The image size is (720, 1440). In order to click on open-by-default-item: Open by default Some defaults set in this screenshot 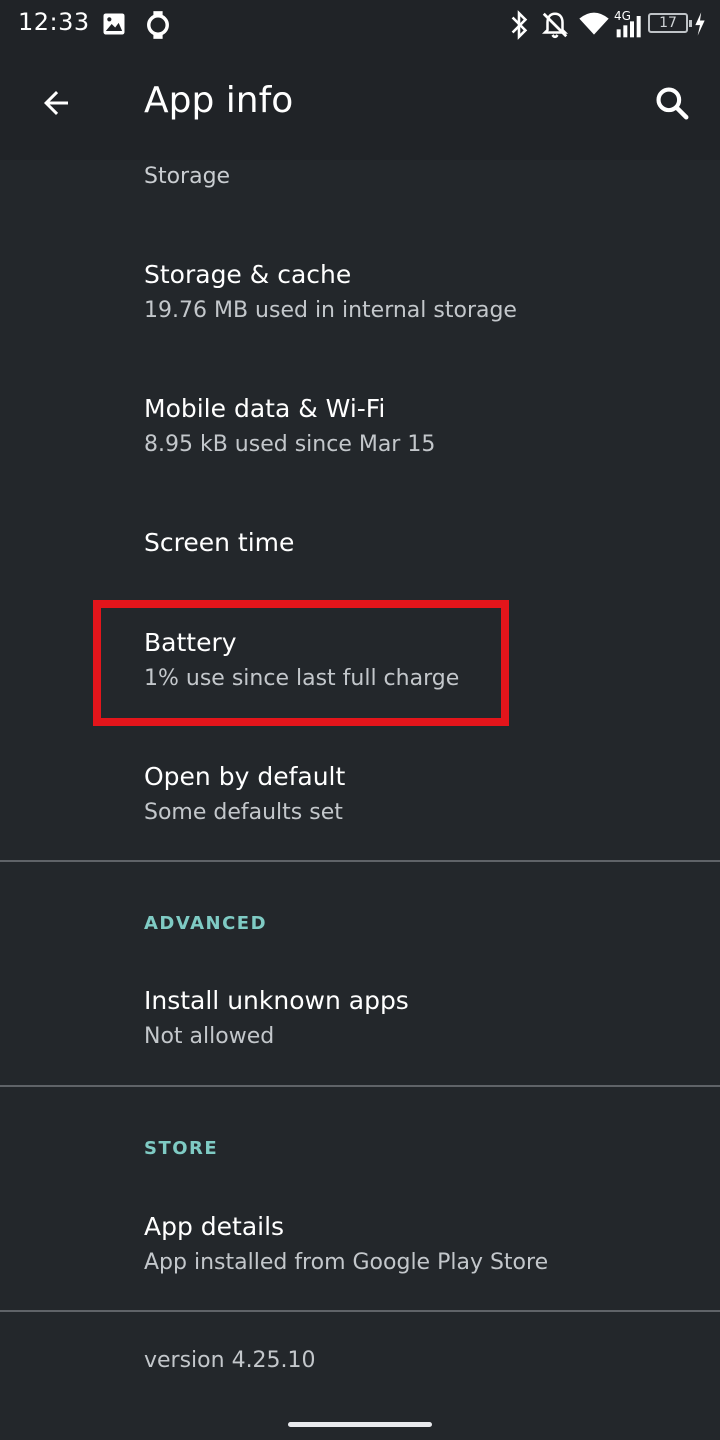, I will do `click(360, 794)`.